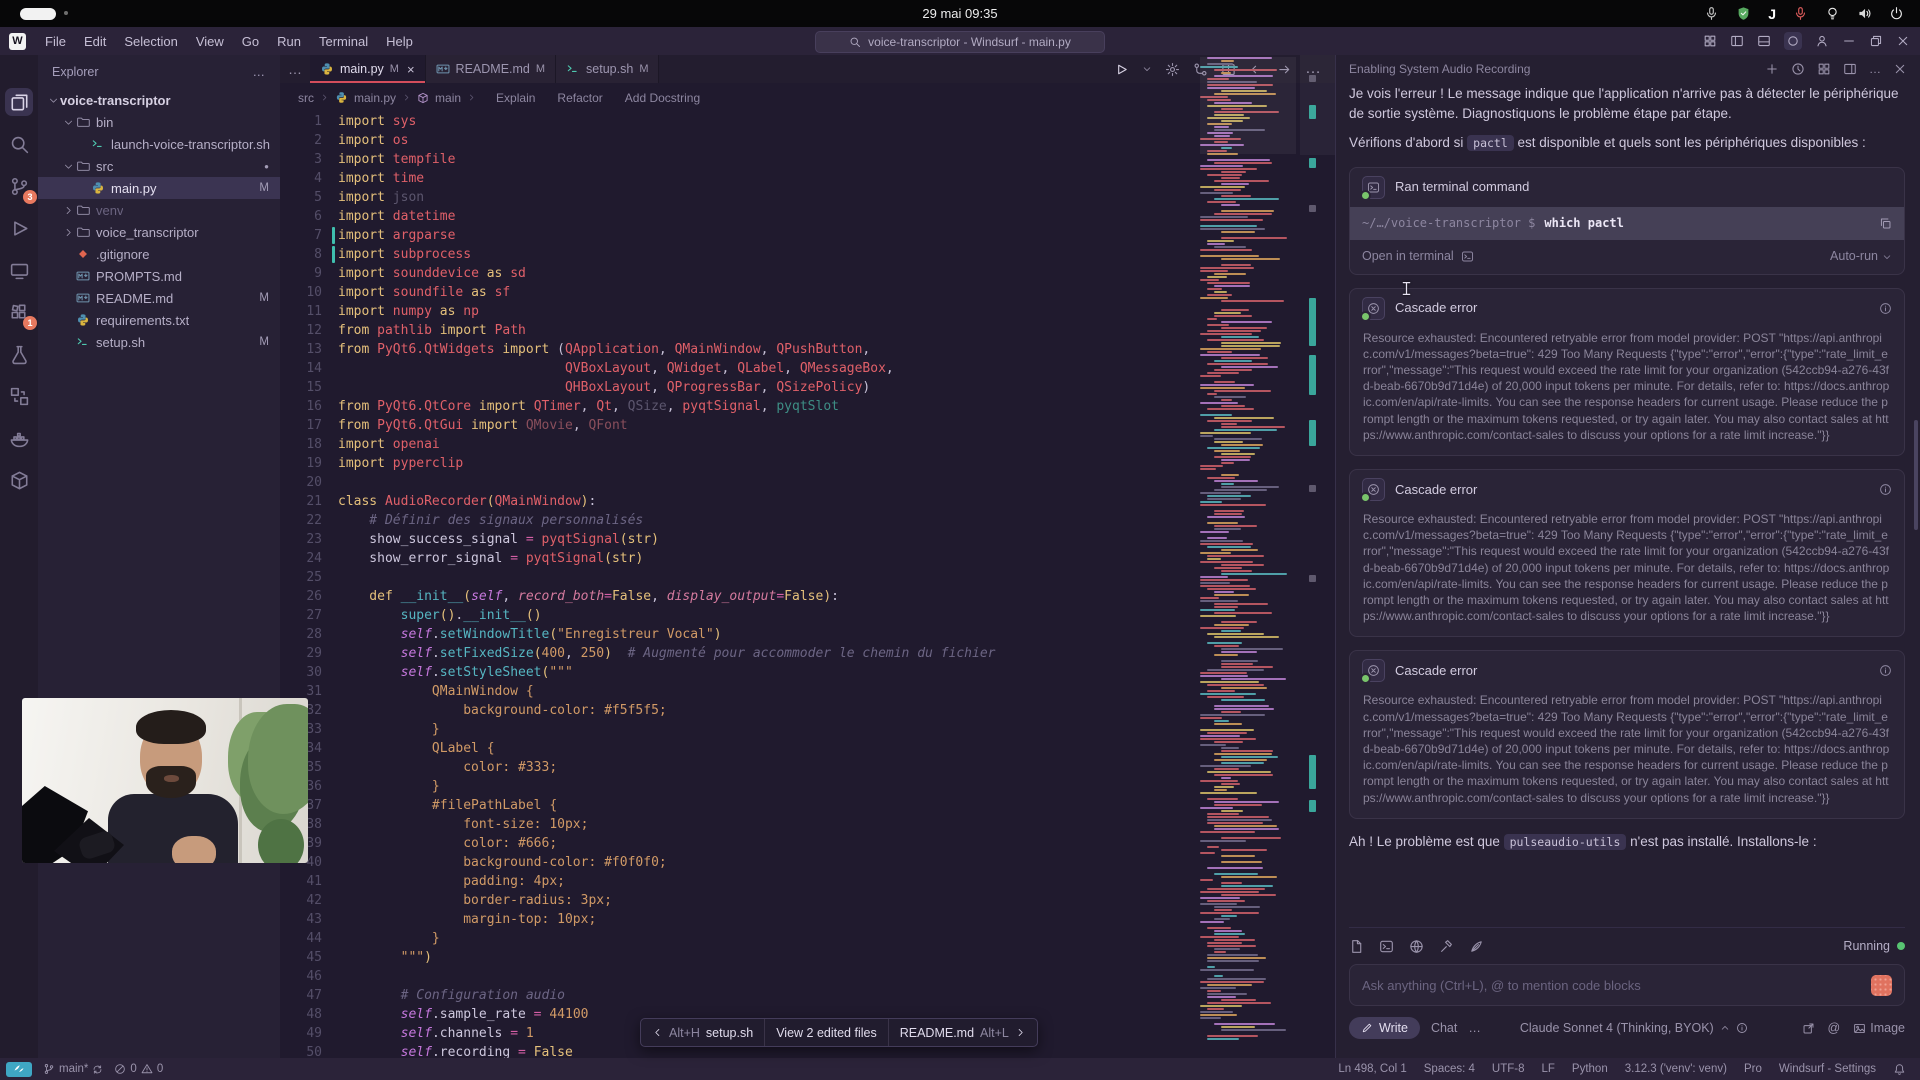  I want to click on overview-ruler, so click(1317, 556).